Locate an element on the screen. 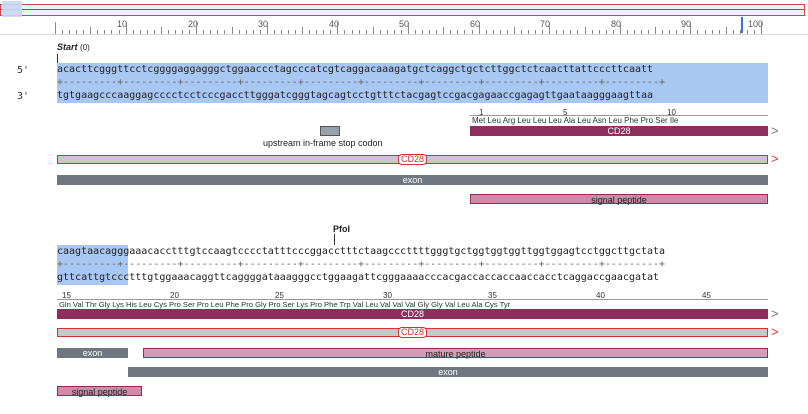 The width and height of the screenshot is (808, 414). cursor-position-marker is located at coordinates (742, 25).